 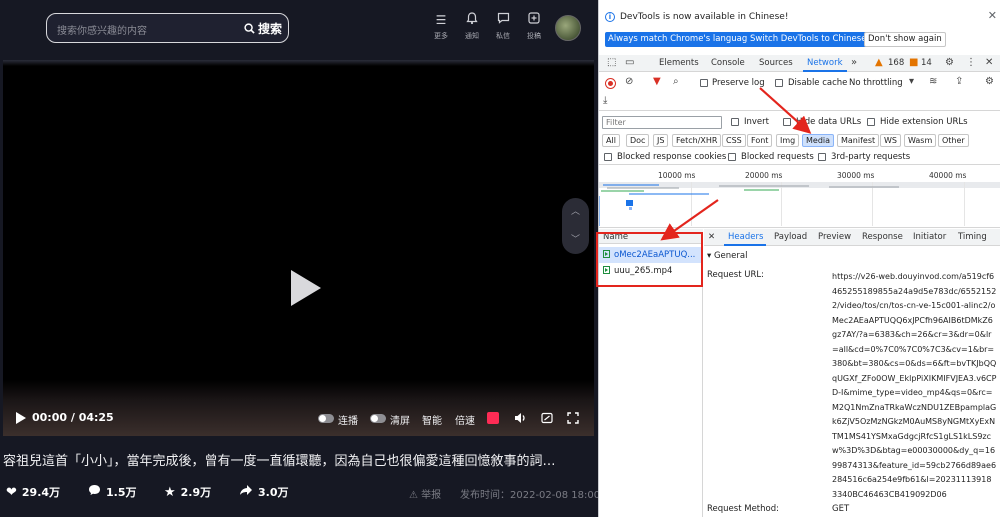 I want to click on active-tab-indicator, so click(x=825, y=71).